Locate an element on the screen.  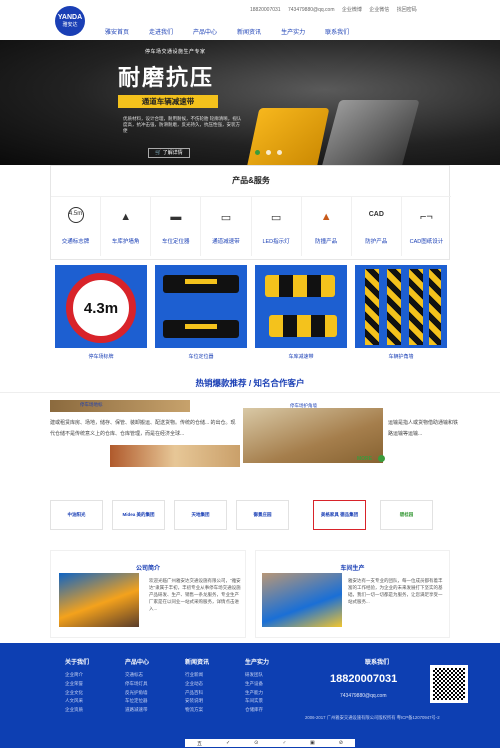
client-logo: 美格家具 德品集团 is located at coordinates (339, 515).